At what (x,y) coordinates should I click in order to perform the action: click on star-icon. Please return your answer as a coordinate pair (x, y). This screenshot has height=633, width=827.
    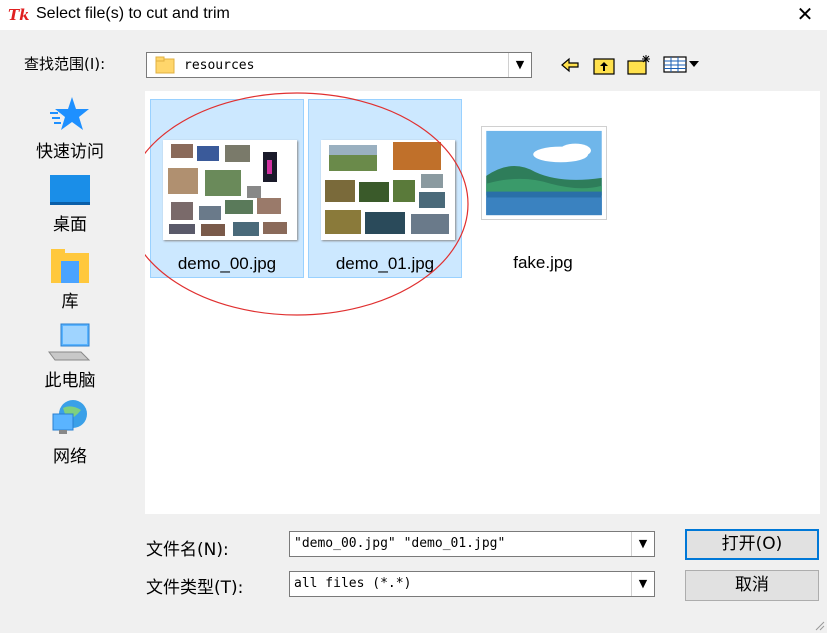
    Looking at the image, I should click on (69, 113).